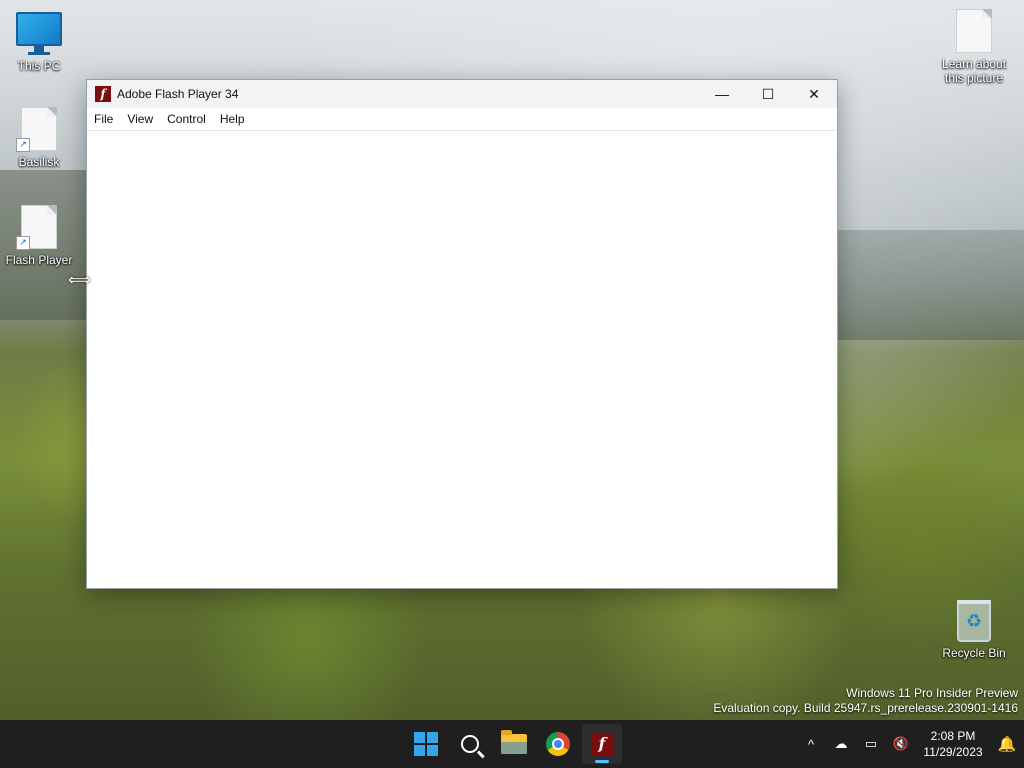 The height and width of the screenshot is (768, 1024). I want to click on start-button, so click(426, 744).